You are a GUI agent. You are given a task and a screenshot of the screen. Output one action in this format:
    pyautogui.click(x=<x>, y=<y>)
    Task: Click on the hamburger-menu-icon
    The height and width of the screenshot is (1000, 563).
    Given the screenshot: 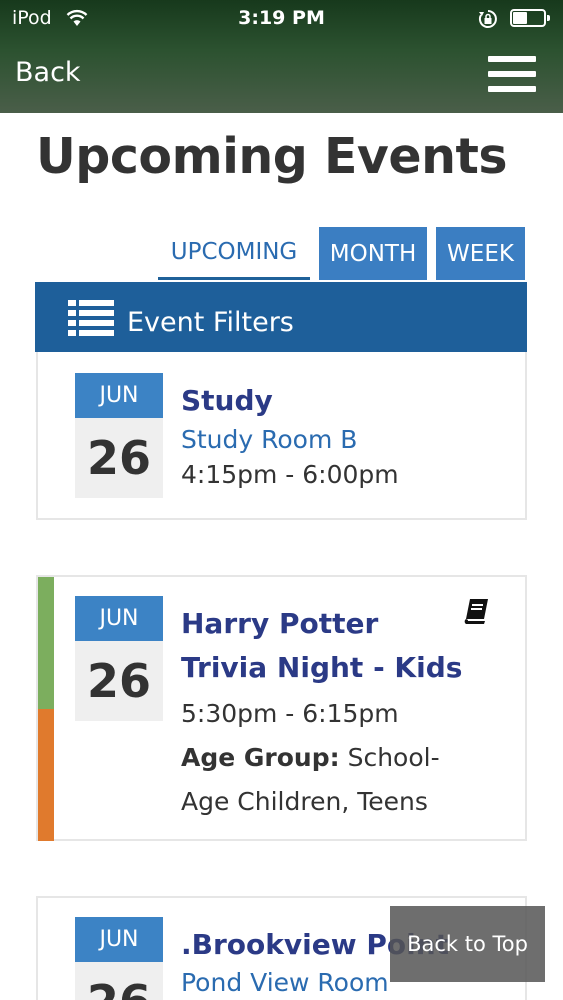 What is the action you would take?
    pyautogui.click(x=512, y=74)
    